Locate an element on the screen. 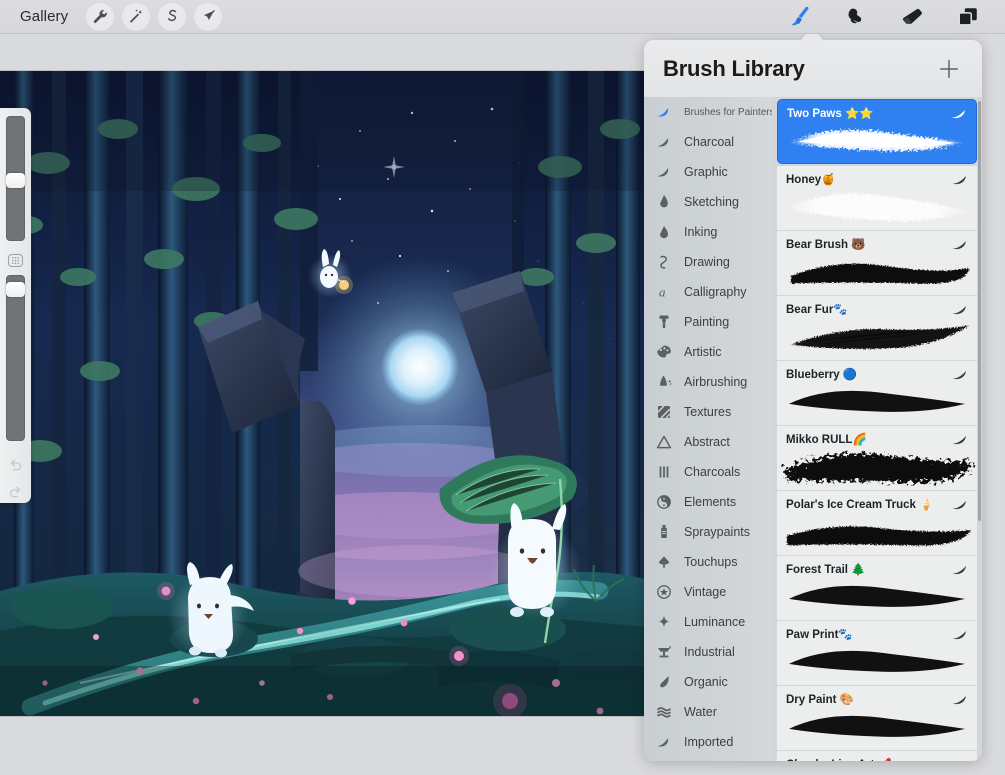 This screenshot has width=1005, height=775. brush-category-label: Textures is located at coordinates (708, 412).